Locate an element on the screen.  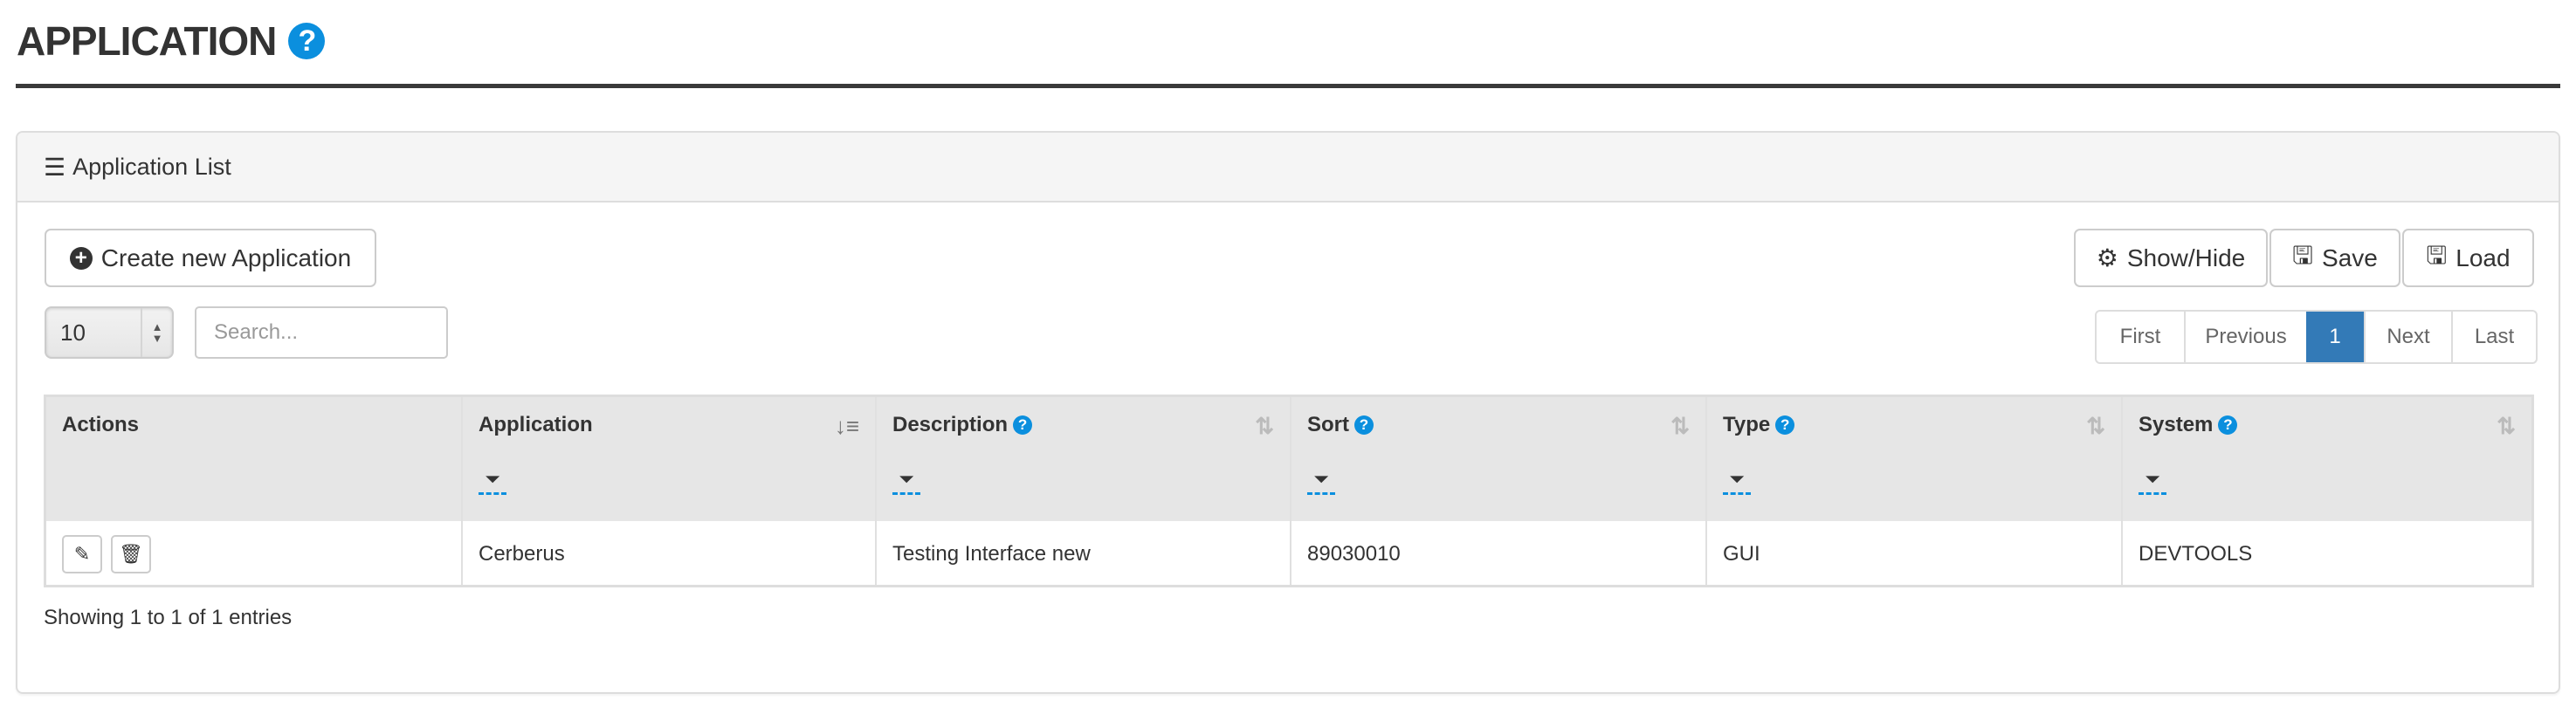
cell-system: DEVTOOLS is located at coordinates (2196, 554).